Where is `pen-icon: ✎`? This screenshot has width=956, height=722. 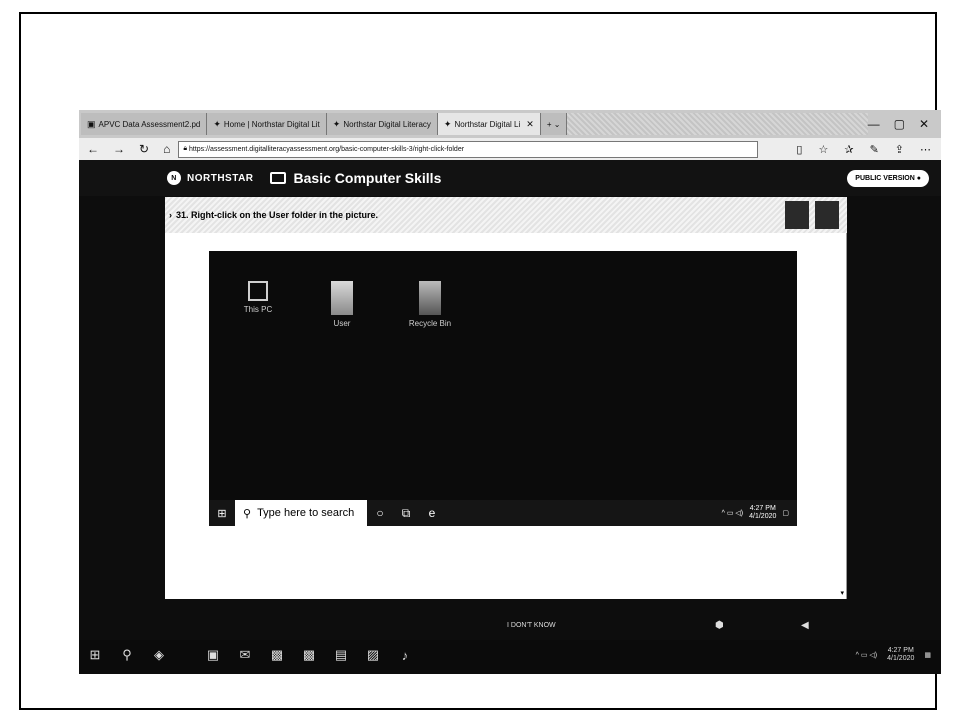 pen-icon: ✎ is located at coordinates (874, 149).